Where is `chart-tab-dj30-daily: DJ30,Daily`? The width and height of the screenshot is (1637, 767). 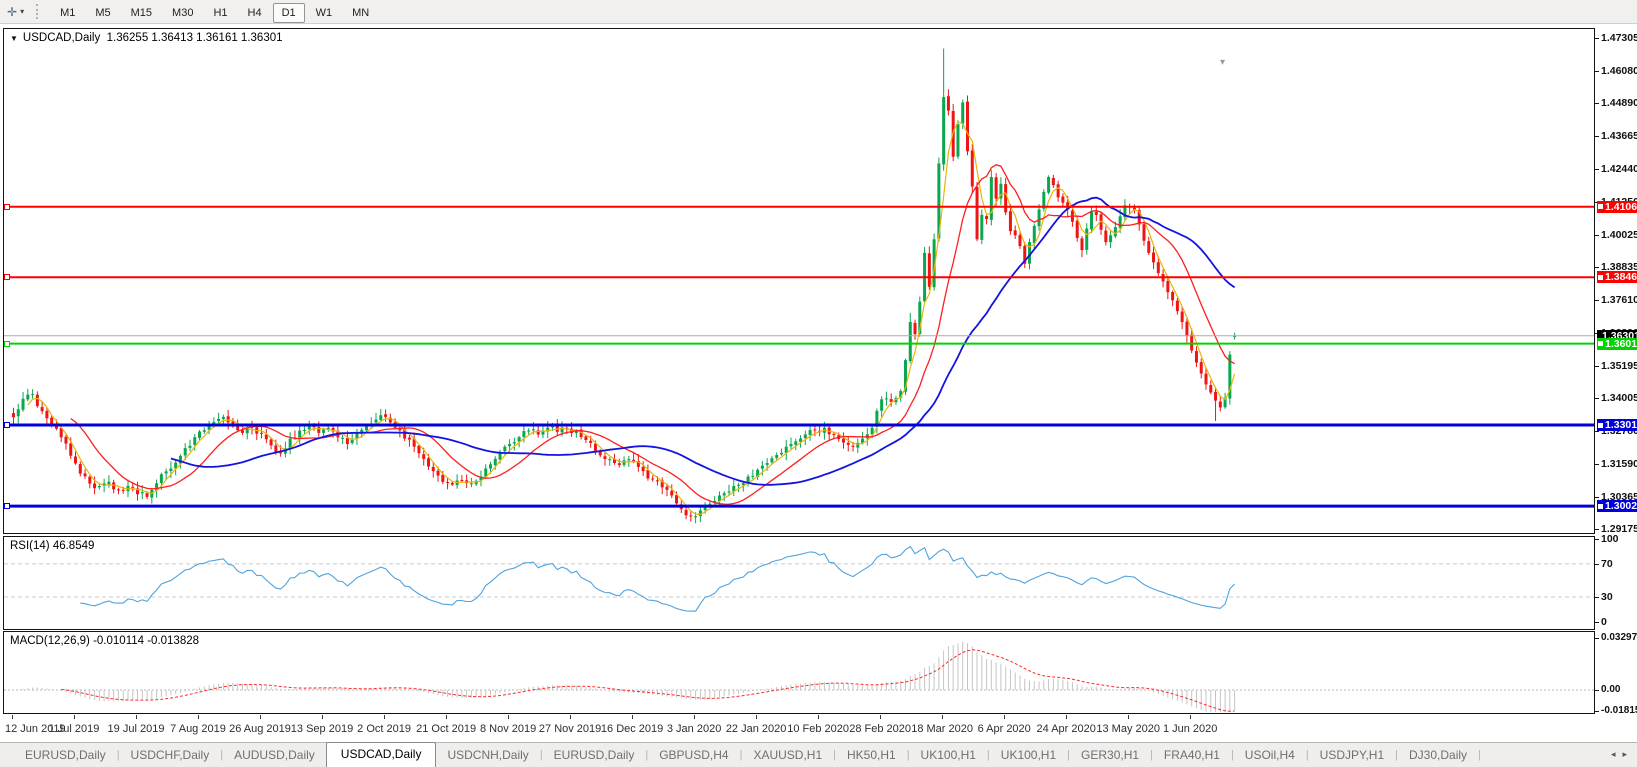 chart-tab-dj30-daily: DJ30,Daily is located at coordinates (1438, 755).